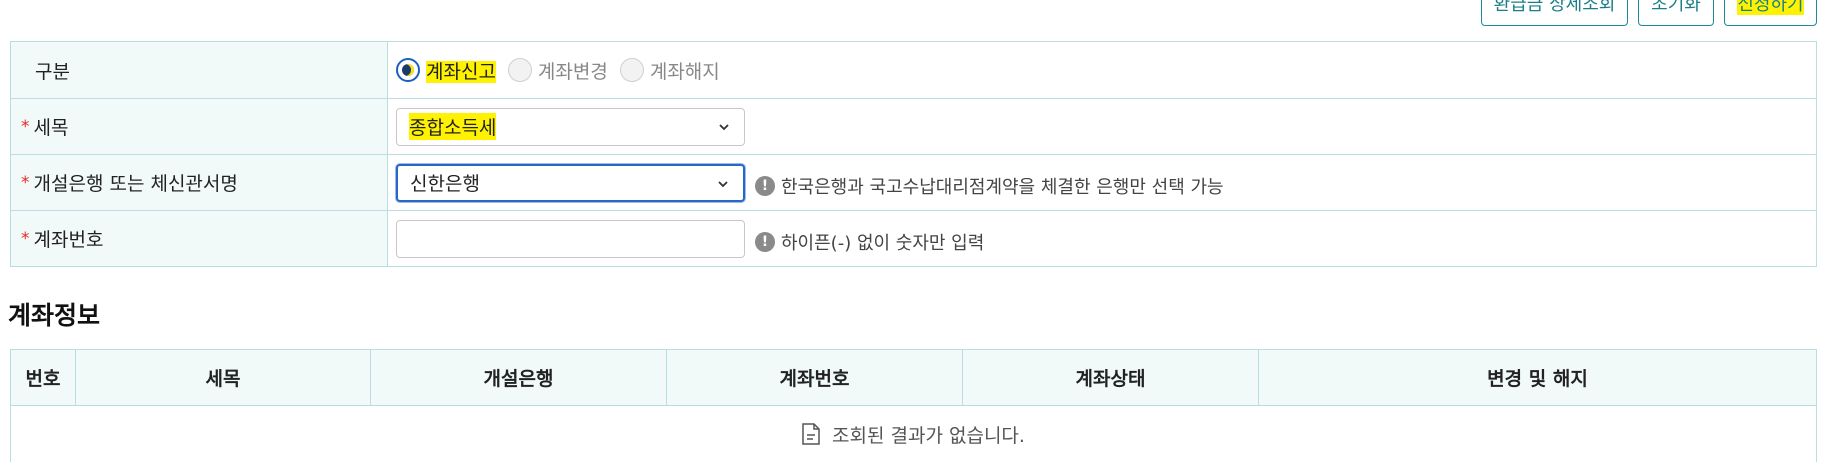 The image size is (1827, 462). I want to click on form-row-tax-item: * 세목 종합소득세, so click(913, 126).